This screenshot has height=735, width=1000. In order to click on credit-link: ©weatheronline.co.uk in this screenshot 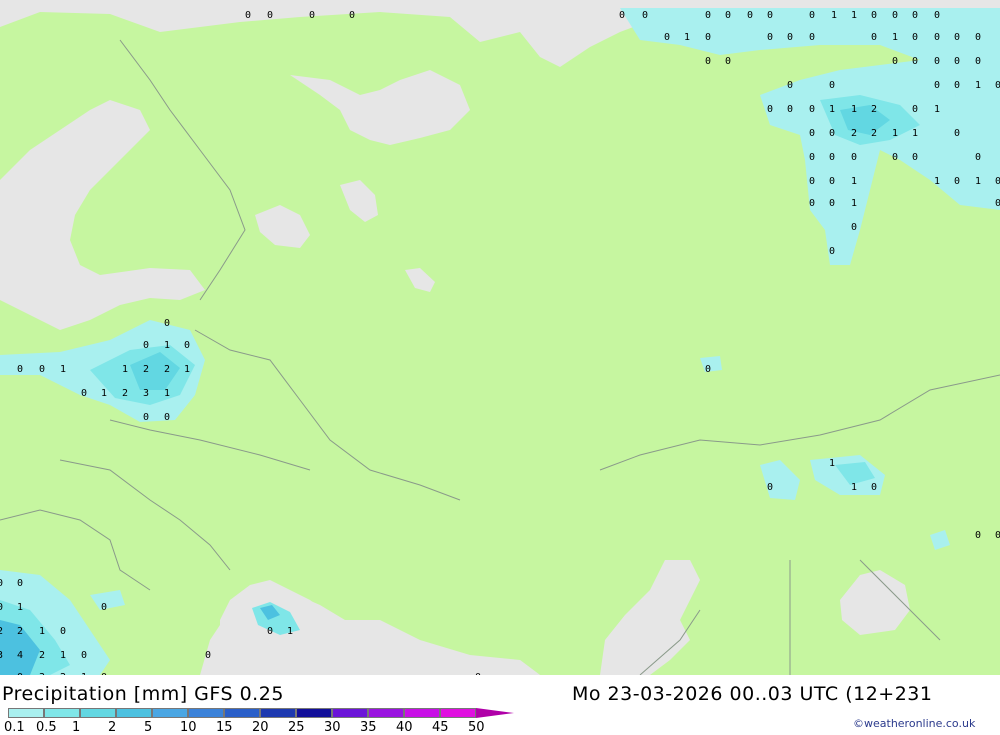, I will do `click(914, 723)`.